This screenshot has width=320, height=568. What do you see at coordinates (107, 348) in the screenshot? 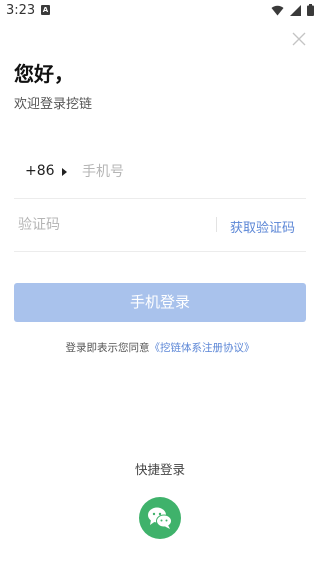
I see `agreement-prefix: 登录即表示您同意` at bounding box center [107, 348].